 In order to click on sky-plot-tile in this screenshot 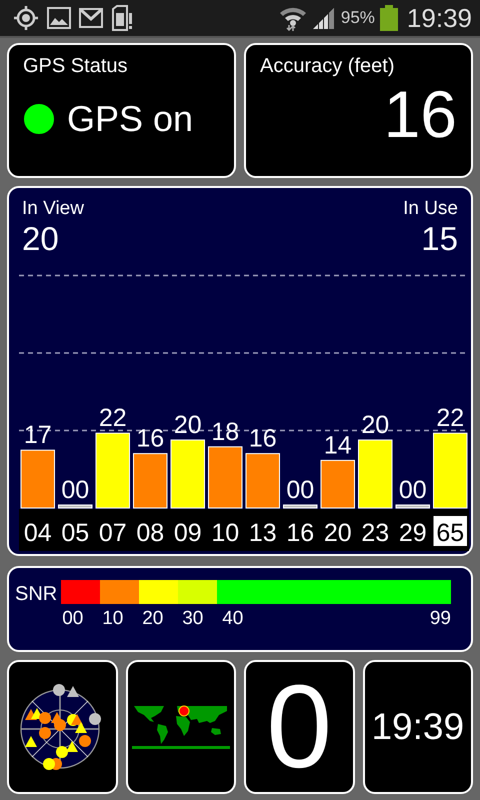, I will do `click(62, 727)`.